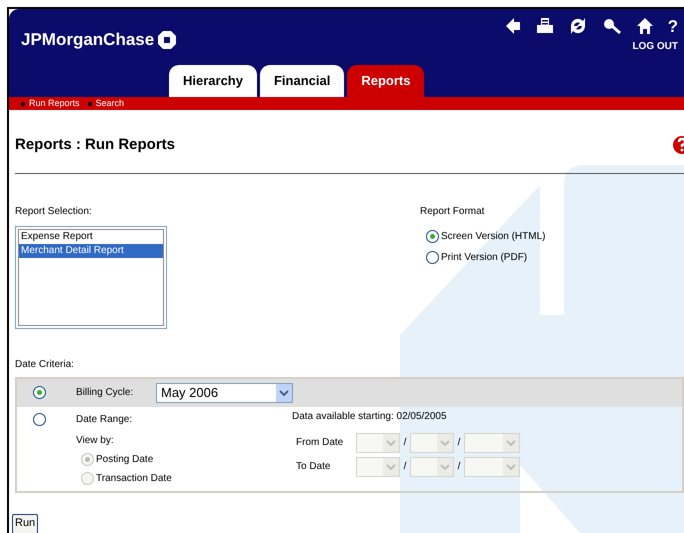 This screenshot has width=684, height=533. I want to click on logout-link: LOG OUT, so click(655, 46).